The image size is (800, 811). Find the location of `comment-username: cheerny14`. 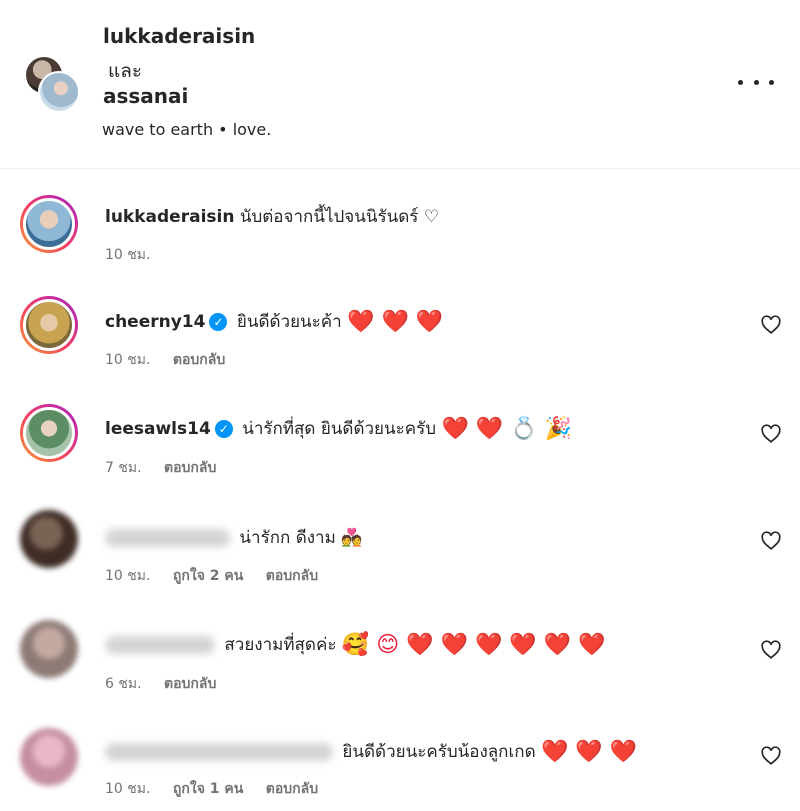

comment-username: cheerny14 is located at coordinates (155, 322).